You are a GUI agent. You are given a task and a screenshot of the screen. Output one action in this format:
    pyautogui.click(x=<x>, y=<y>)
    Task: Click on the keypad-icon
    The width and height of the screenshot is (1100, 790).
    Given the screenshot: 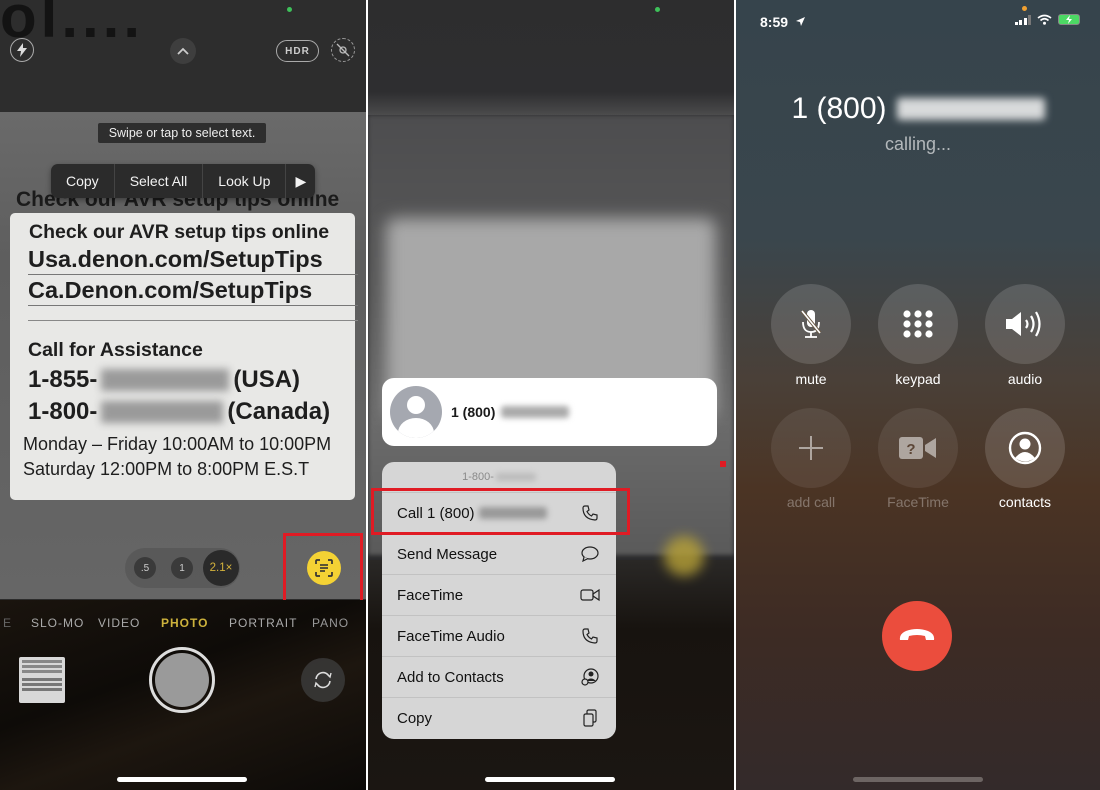 What is the action you would take?
    pyautogui.click(x=918, y=324)
    